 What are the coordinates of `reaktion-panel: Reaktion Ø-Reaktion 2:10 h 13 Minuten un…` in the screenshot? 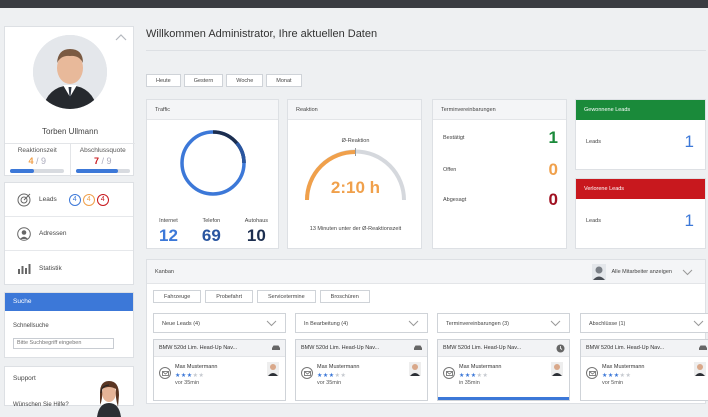 It's located at (354, 174).